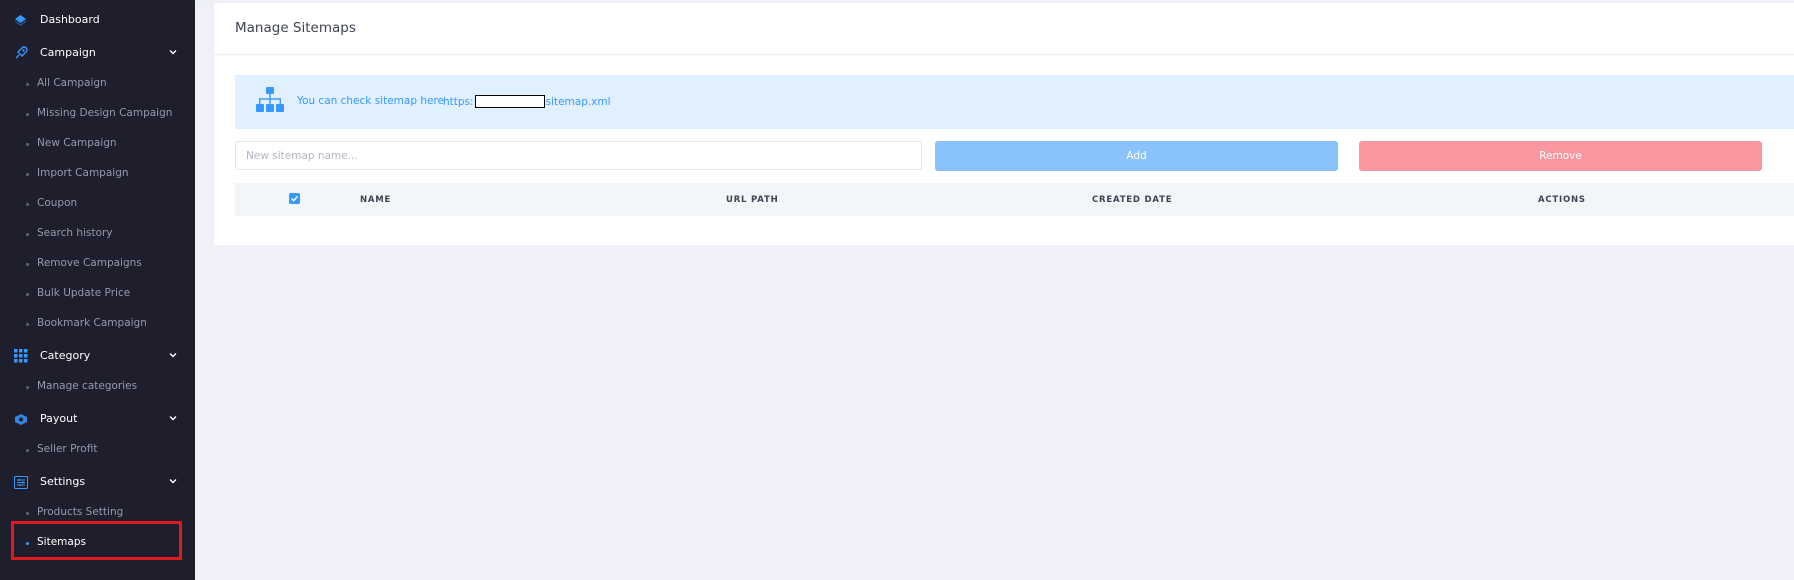 The image size is (1794, 580). Describe the element at coordinates (97, 482) in the screenshot. I see `sidebar-item-settings: Settings` at that location.